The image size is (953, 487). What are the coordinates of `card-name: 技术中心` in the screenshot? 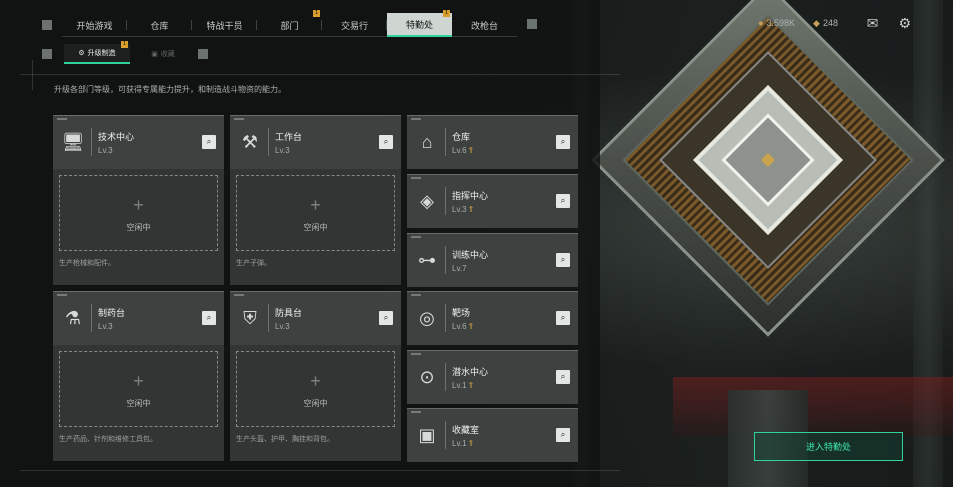 It's located at (116, 137).